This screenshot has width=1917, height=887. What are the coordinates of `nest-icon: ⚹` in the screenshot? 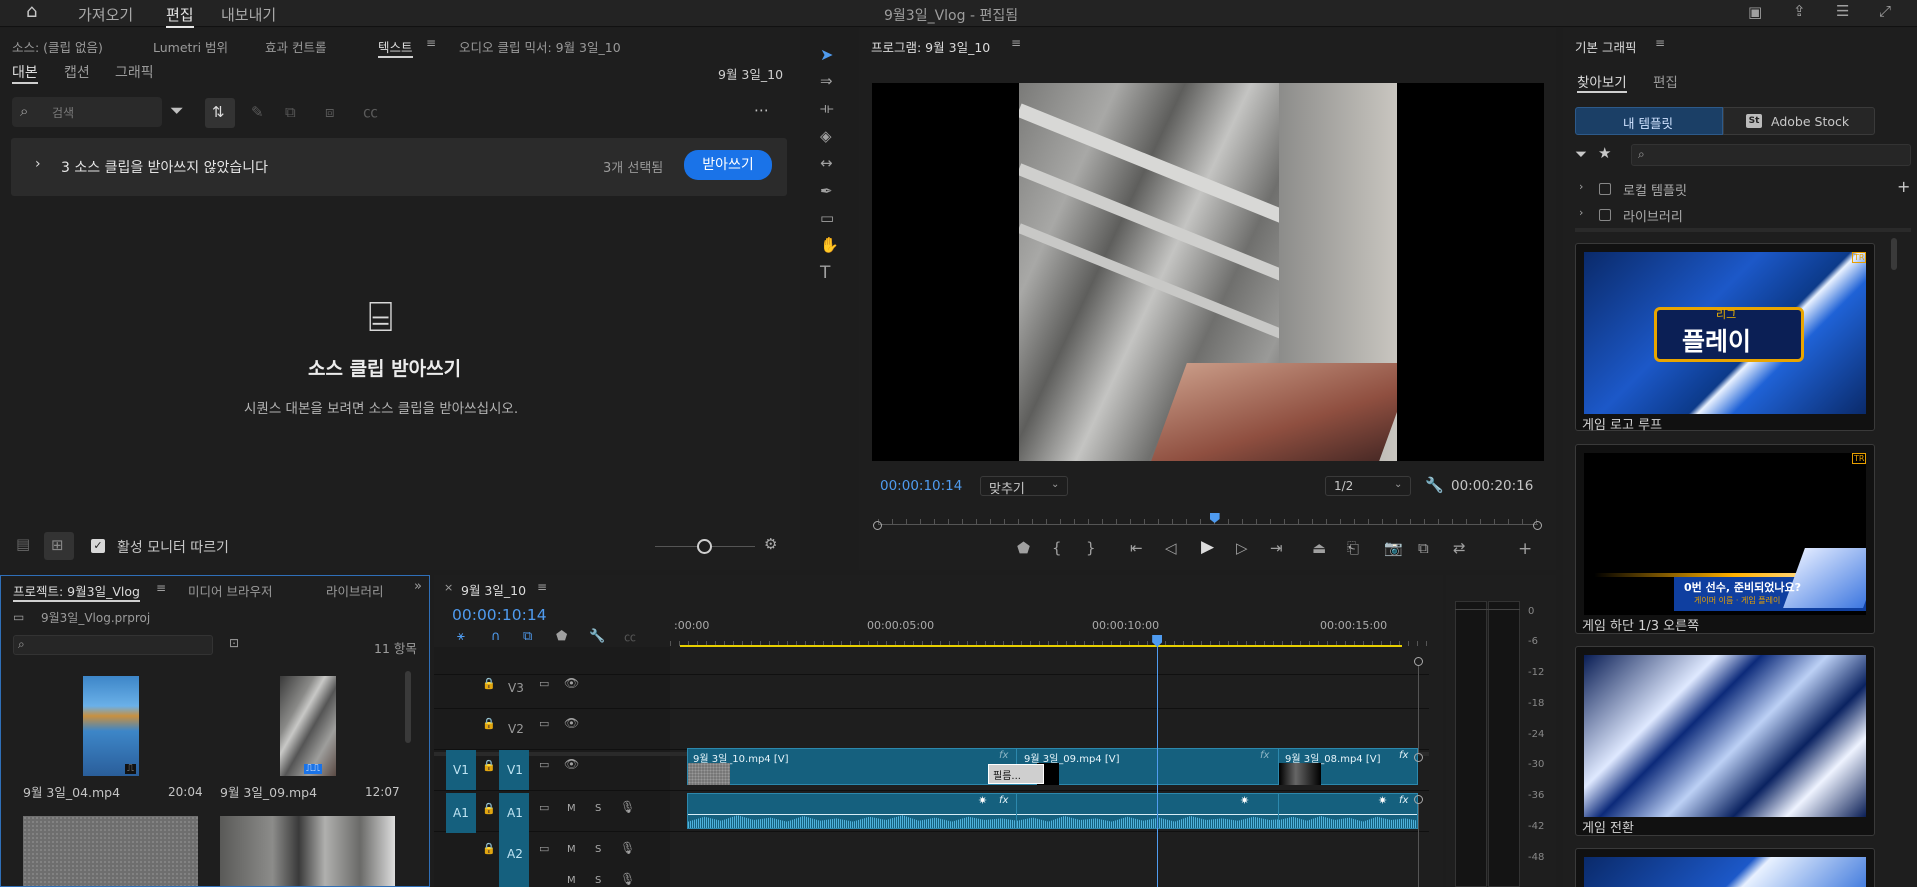 It's located at (461, 636).